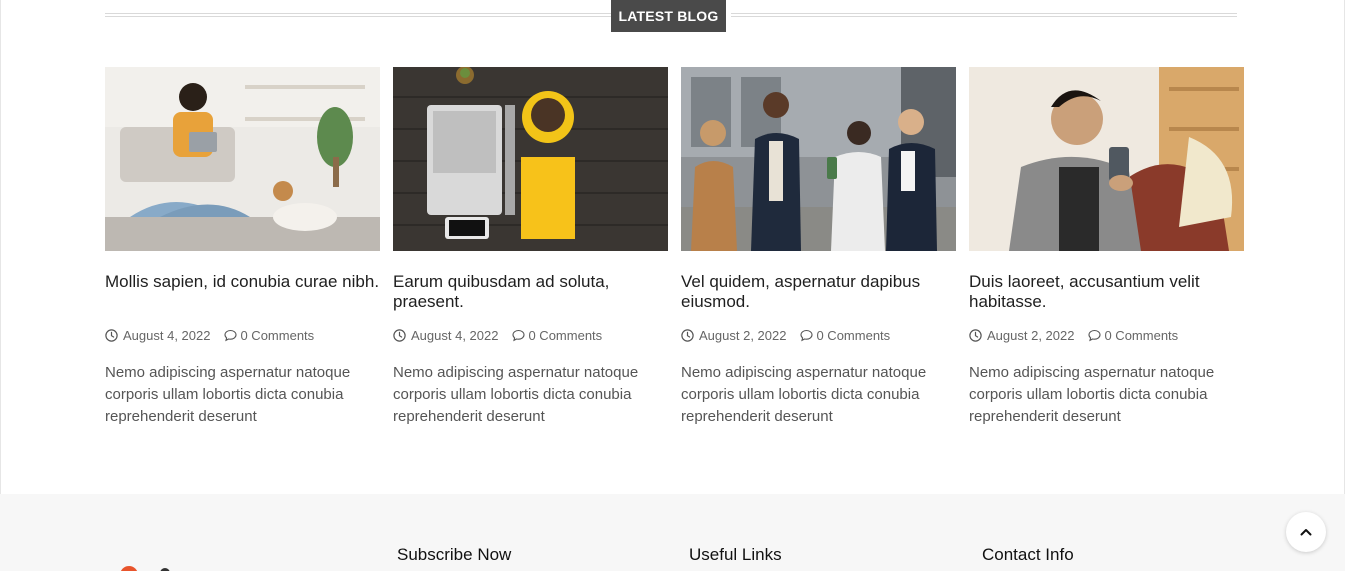 This screenshot has height=571, width=1345. Describe the element at coordinates (129, 568) in the screenshot. I see `footer-logo` at that location.